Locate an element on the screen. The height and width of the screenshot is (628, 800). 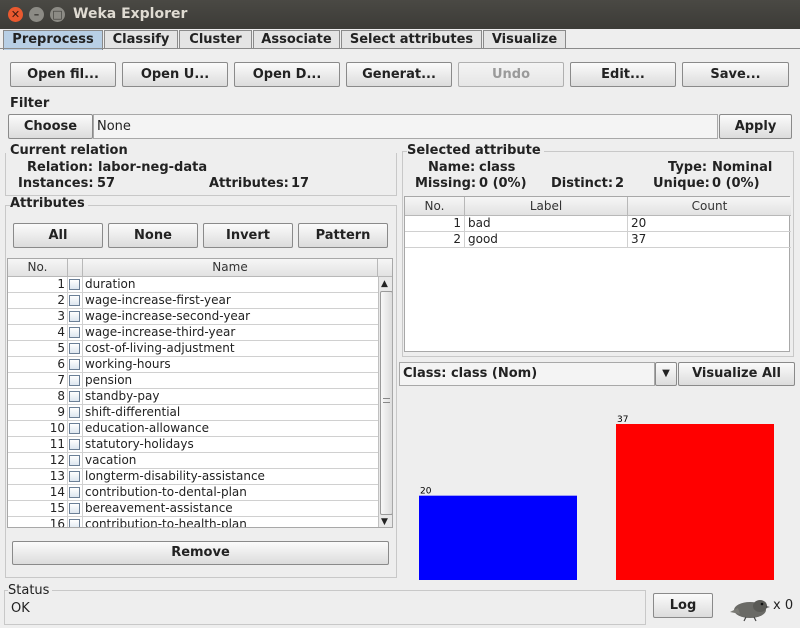
labels-col-no: No. is located at coordinates (435, 206).